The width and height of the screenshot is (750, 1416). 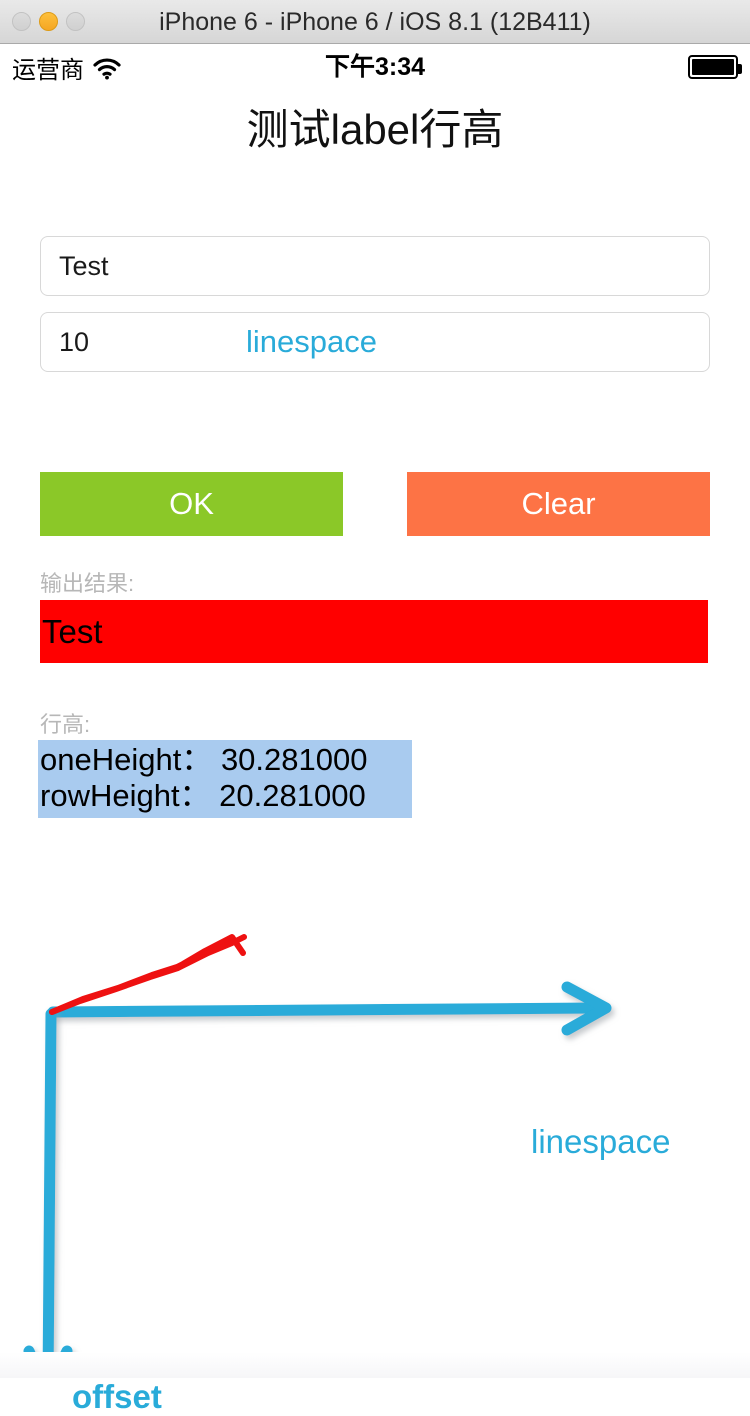 What do you see at coordinates (21, 21) in the screenshot?
I see `close-button` at bounding box center [21, 21].